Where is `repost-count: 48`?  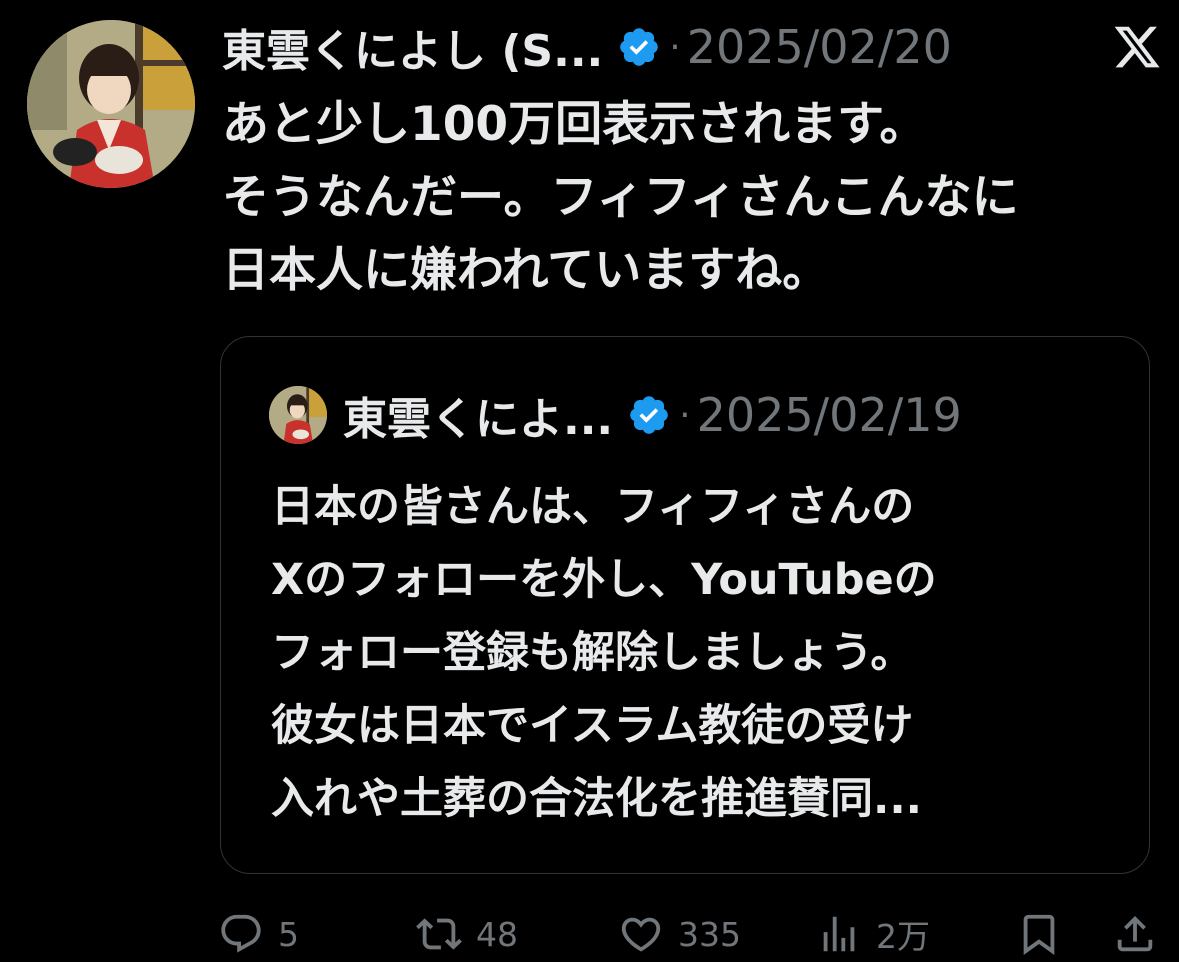
repost-count: 48 is located at coordinates (497, 934).